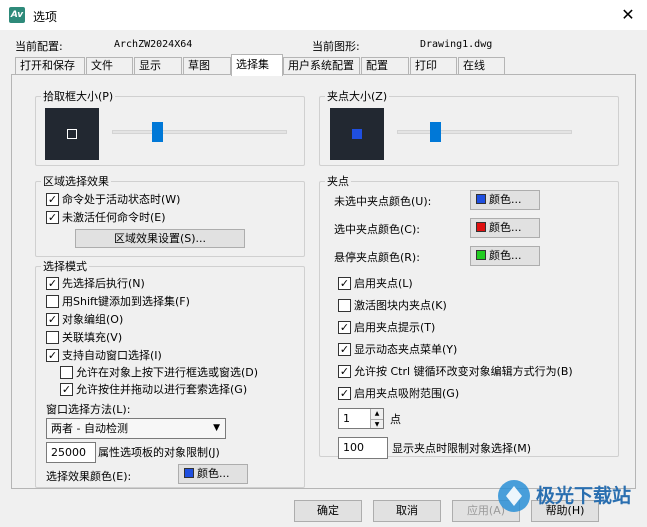 Image resolution: width=647 pixels, height=527 pixels. Describe the element at coordinates (39, 46) in the screenshot. I see `current-profile-label: 当前配置:` at that location.